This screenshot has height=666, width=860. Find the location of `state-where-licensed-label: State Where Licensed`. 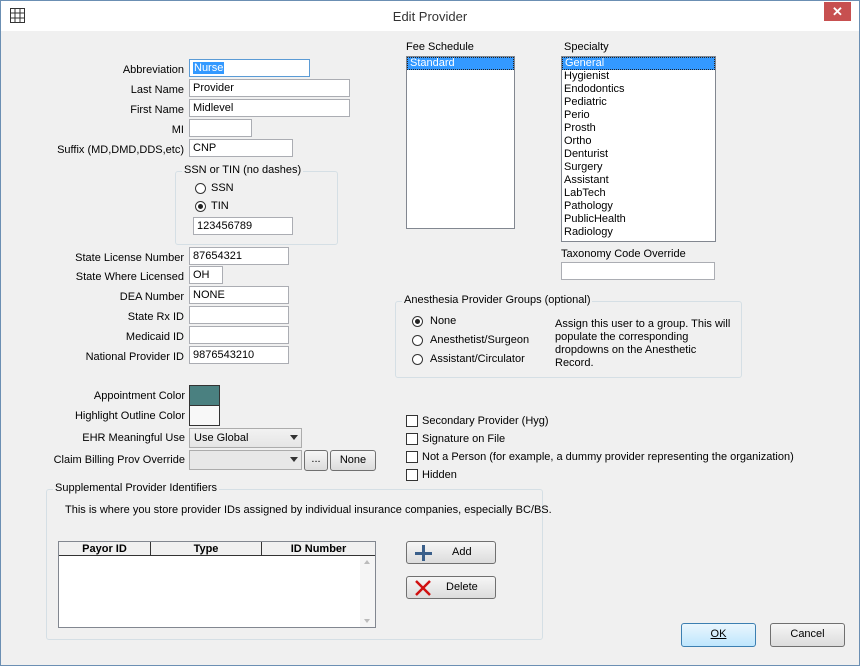

state-where-licensed-label: State Where Licensed is located at coordinates (129, 277).